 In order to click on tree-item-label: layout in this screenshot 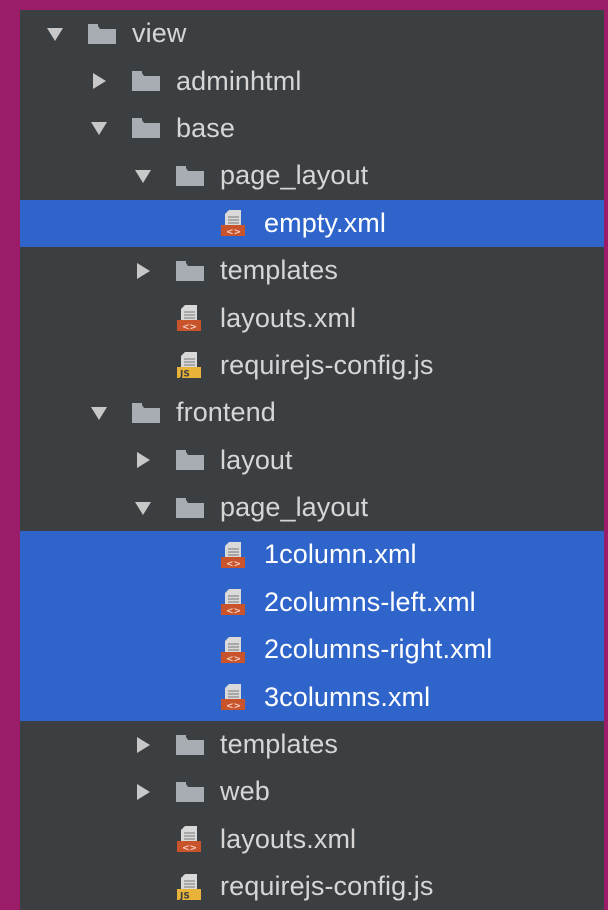, I will do `click(256, 459)`.